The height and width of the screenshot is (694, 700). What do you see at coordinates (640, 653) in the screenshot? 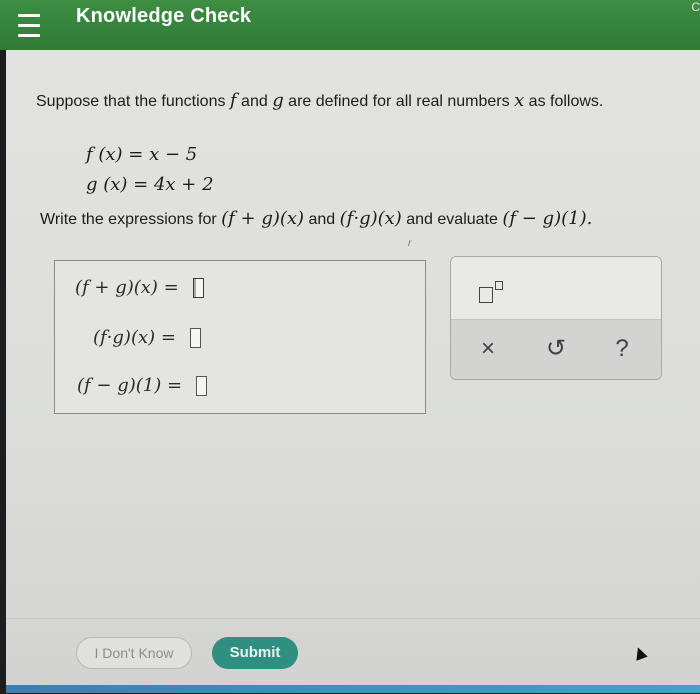
I see `mouse-cursor-icon` at bounding box center [640, 653].